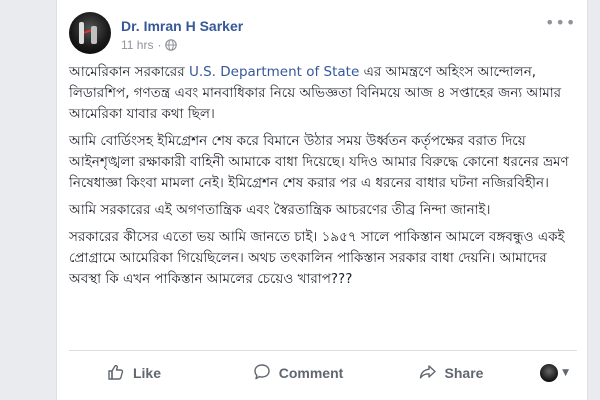  I want to click on like-button: Like, so click(134, 373).